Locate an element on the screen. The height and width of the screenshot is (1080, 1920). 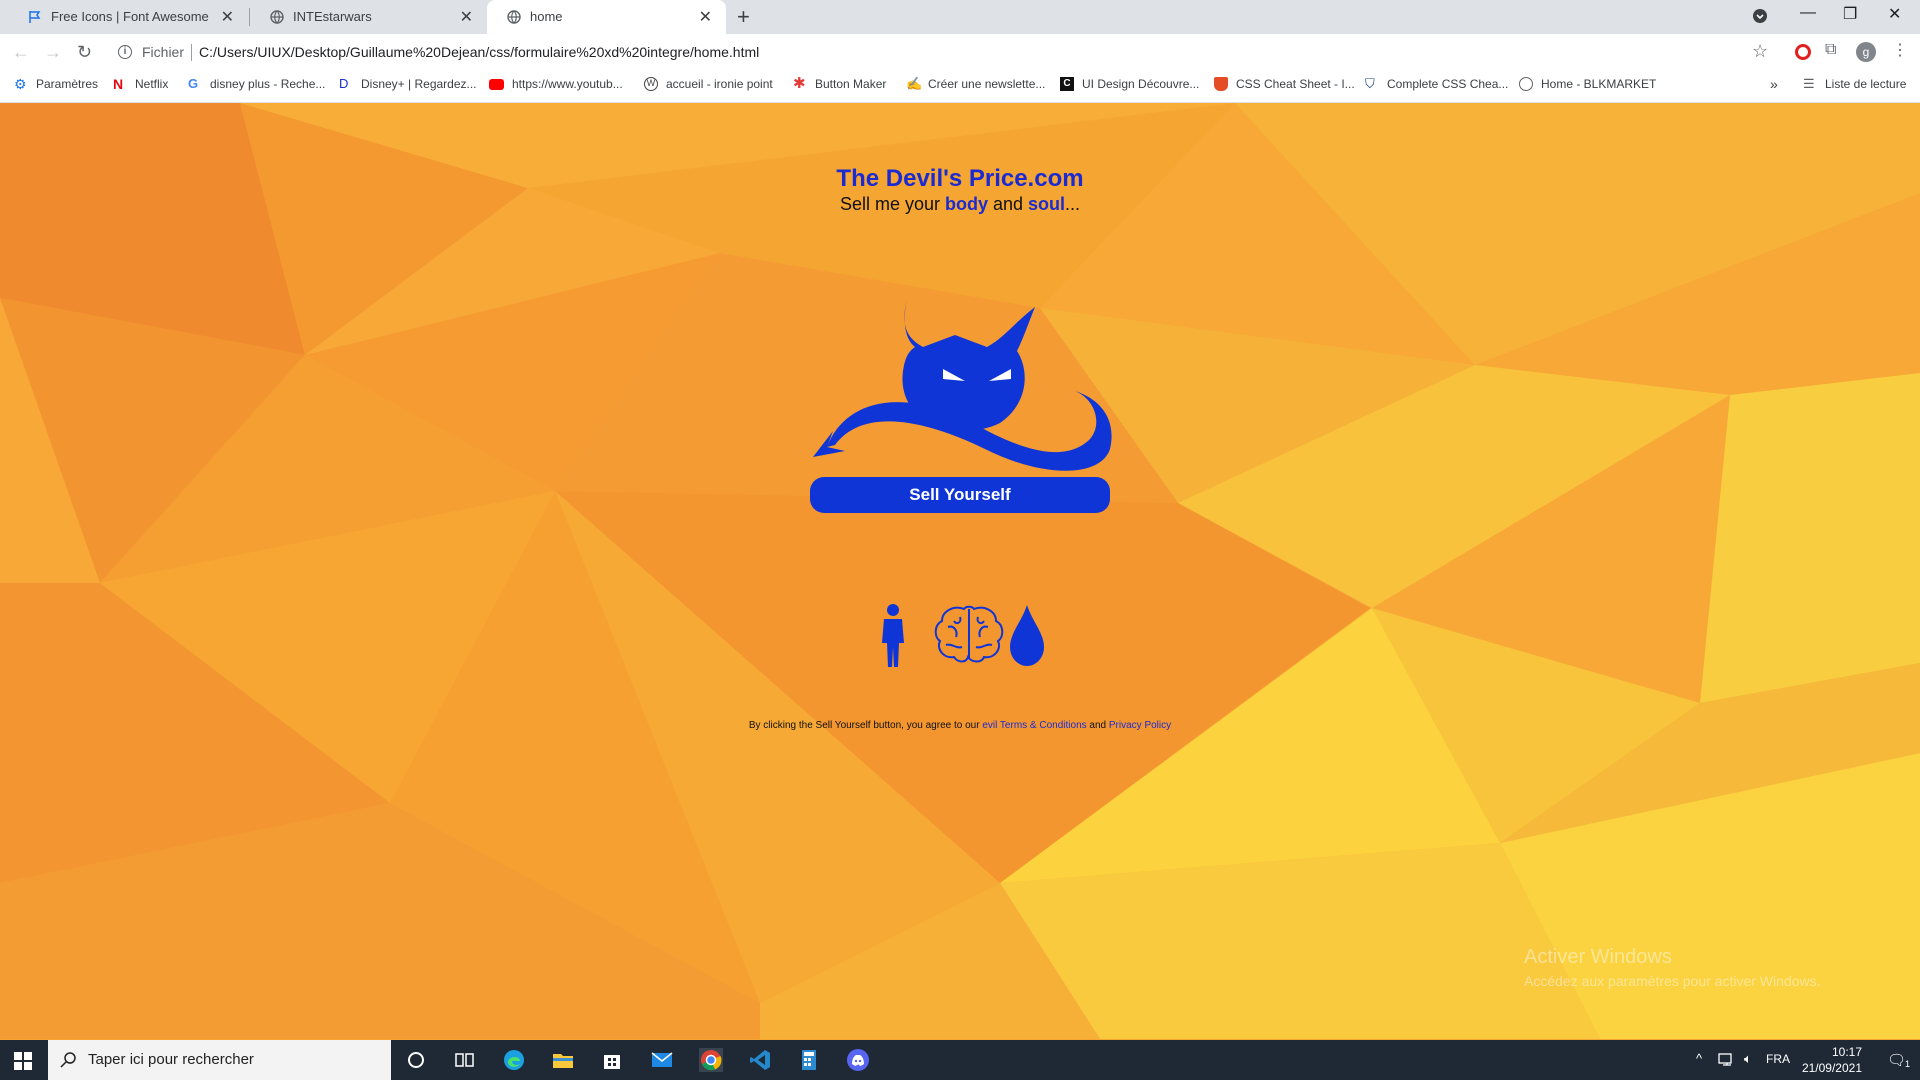
bookmark-button-maker: ✱ Button Maker is located at coordinates (840, 83).